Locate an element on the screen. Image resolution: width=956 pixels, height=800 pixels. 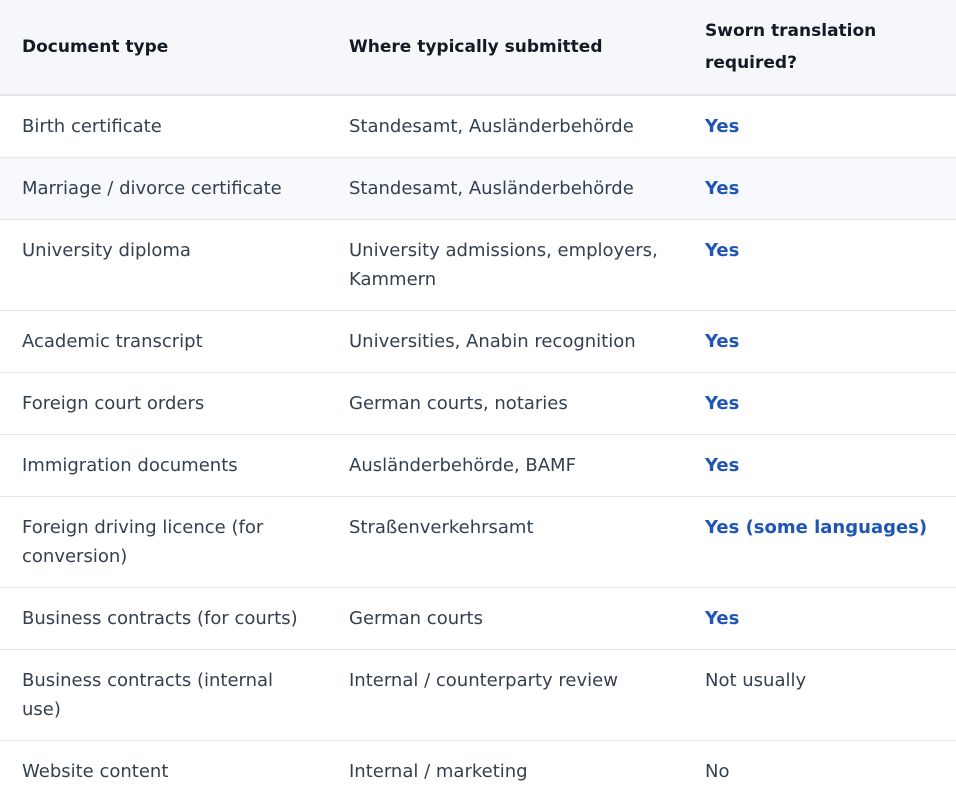
cell-sworn: No is located at coordinates (717, 771).